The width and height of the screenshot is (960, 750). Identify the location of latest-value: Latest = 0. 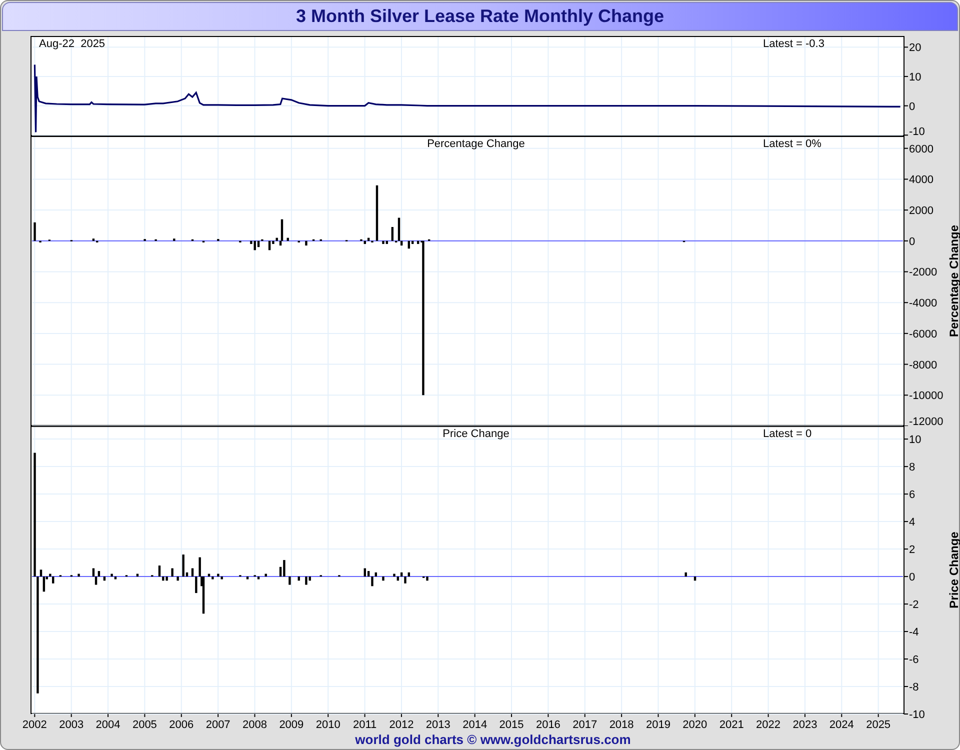
(787, 434).